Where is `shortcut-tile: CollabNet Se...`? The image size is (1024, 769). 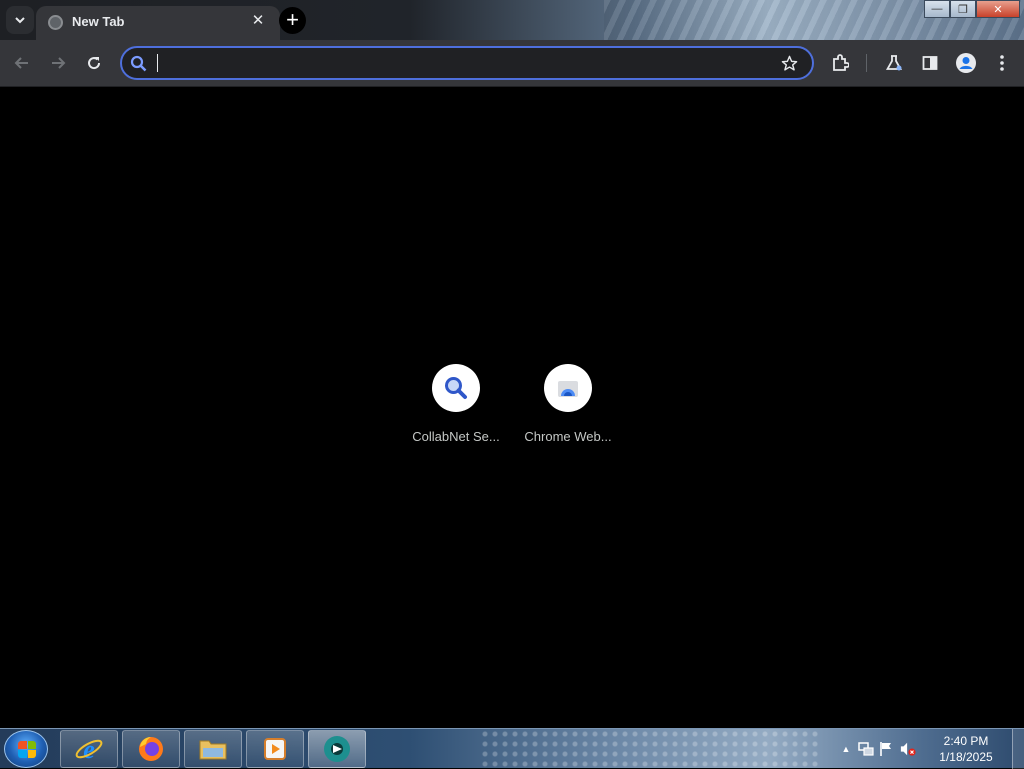
shortcut-tile: CollabNet Se... is located at coordinates (456, 409).